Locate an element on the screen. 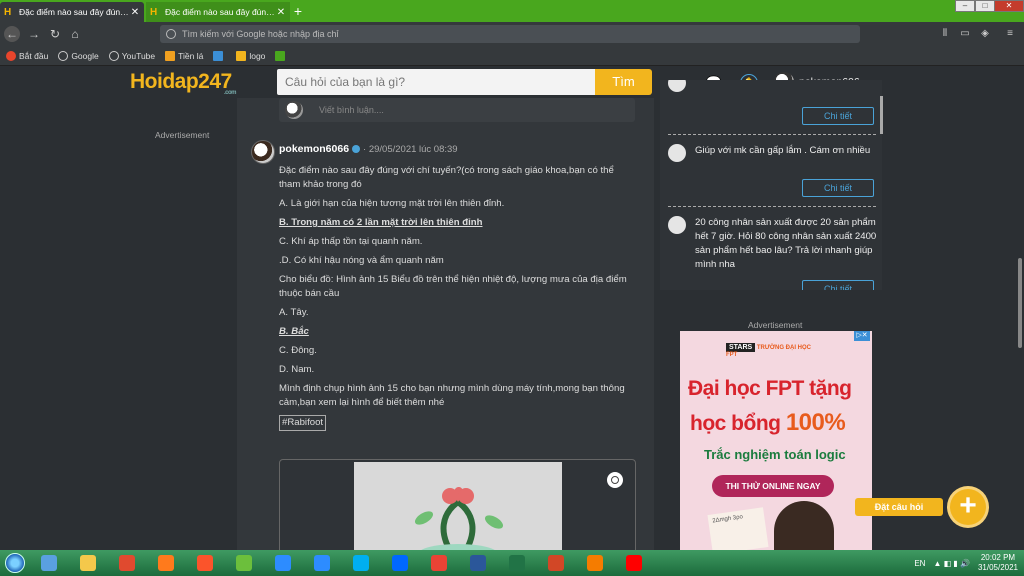 The width and height of the screenshot is (1024, 576). new-tab-button: + is located at coordinates (298, 11).